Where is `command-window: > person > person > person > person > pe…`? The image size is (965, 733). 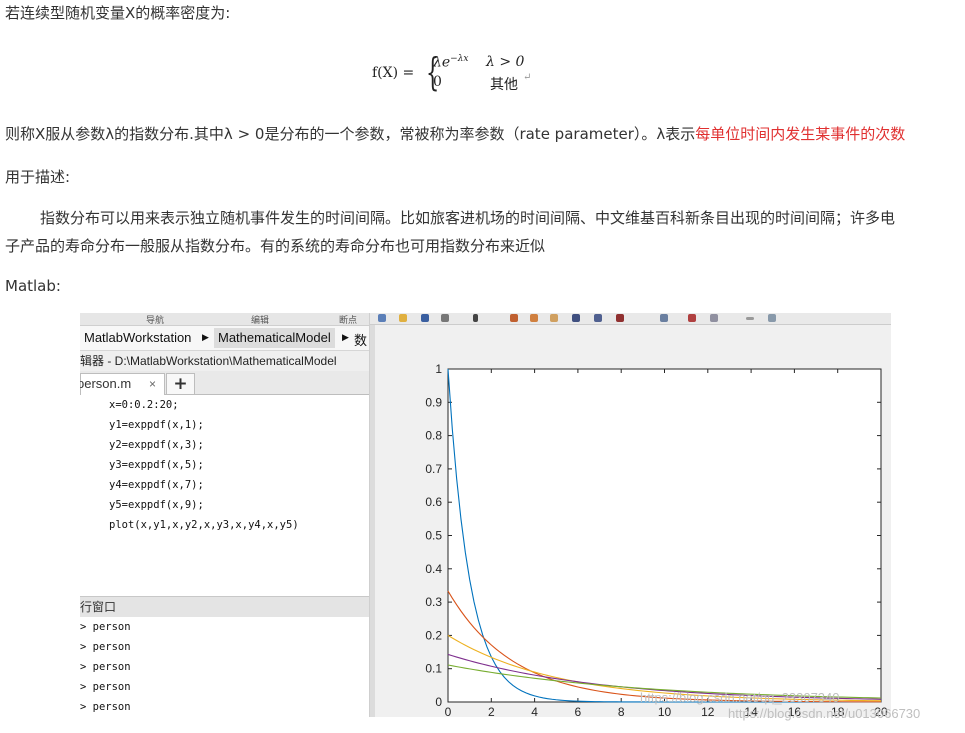
command-window: > person > person > person > person > pe… is located at coordinates (224, 667).